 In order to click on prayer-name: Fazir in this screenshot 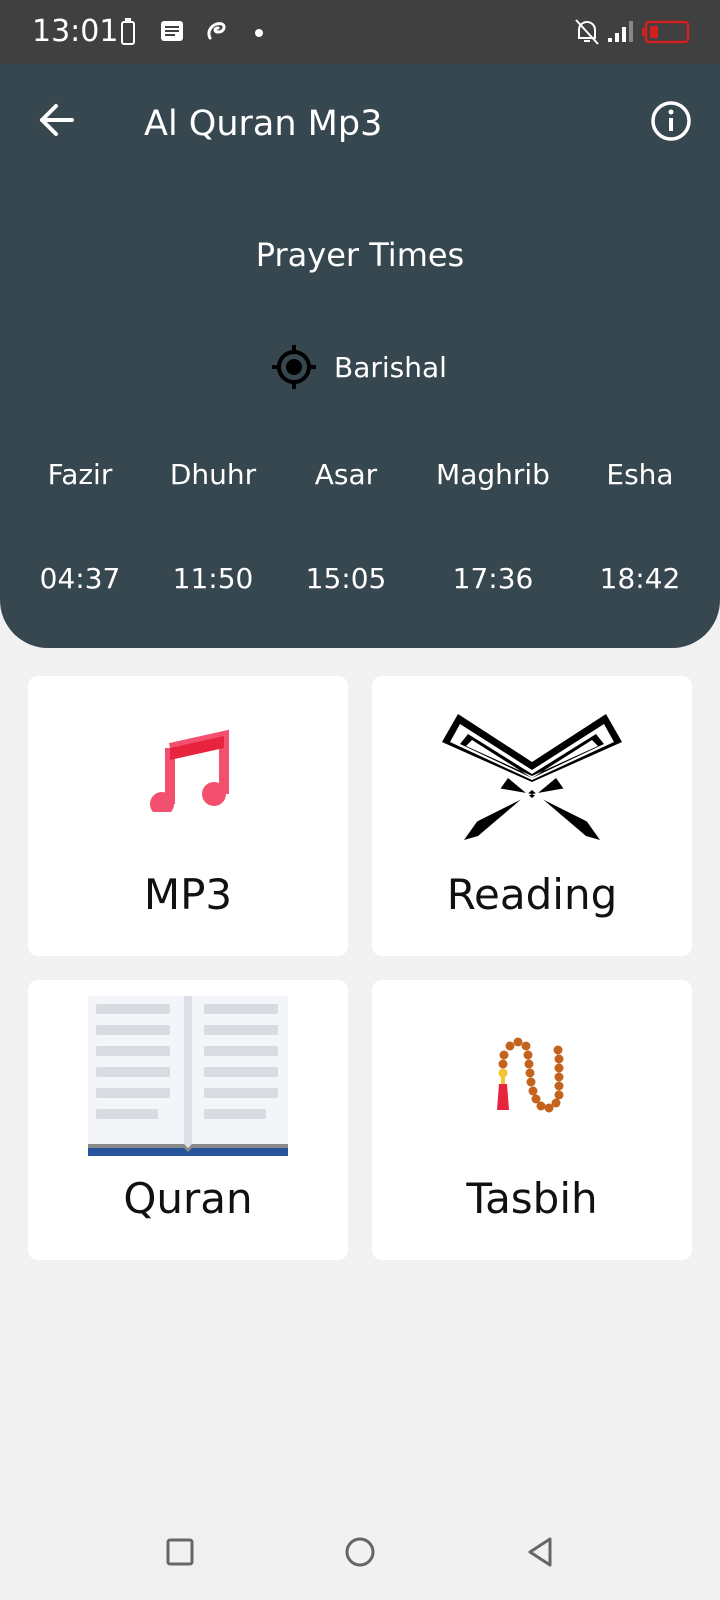, I will do `click(80, 474)`.